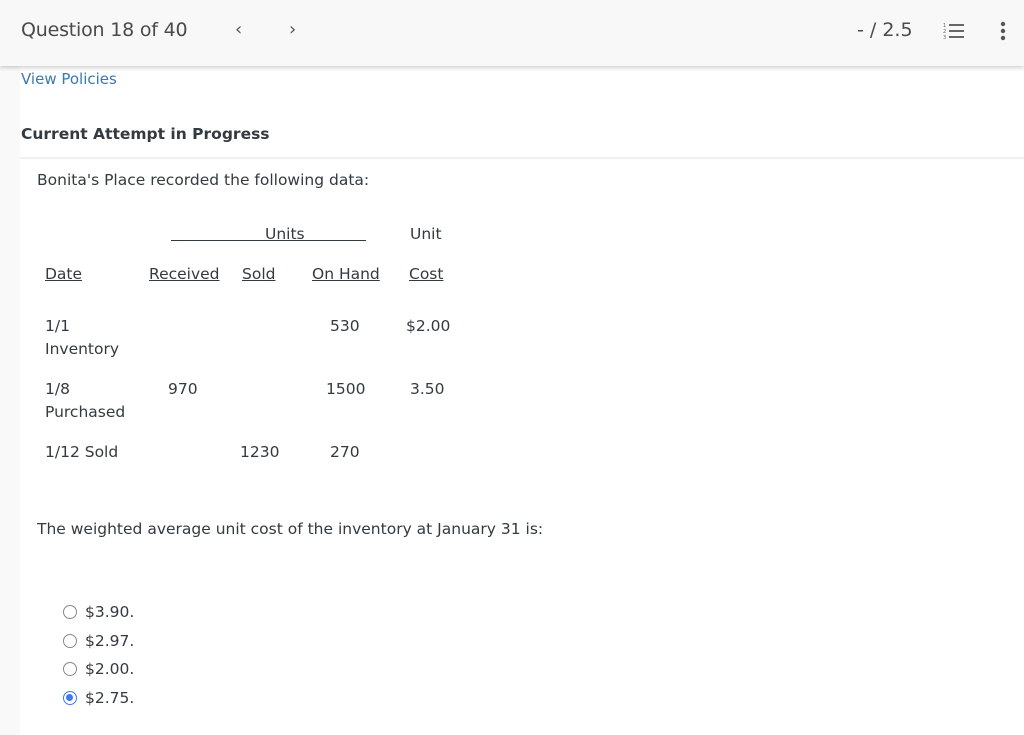  What do you see at coordinates (1003, 32) in the screenshot?
I see `more-vertical-icon` at bounding box center [1003, 32].